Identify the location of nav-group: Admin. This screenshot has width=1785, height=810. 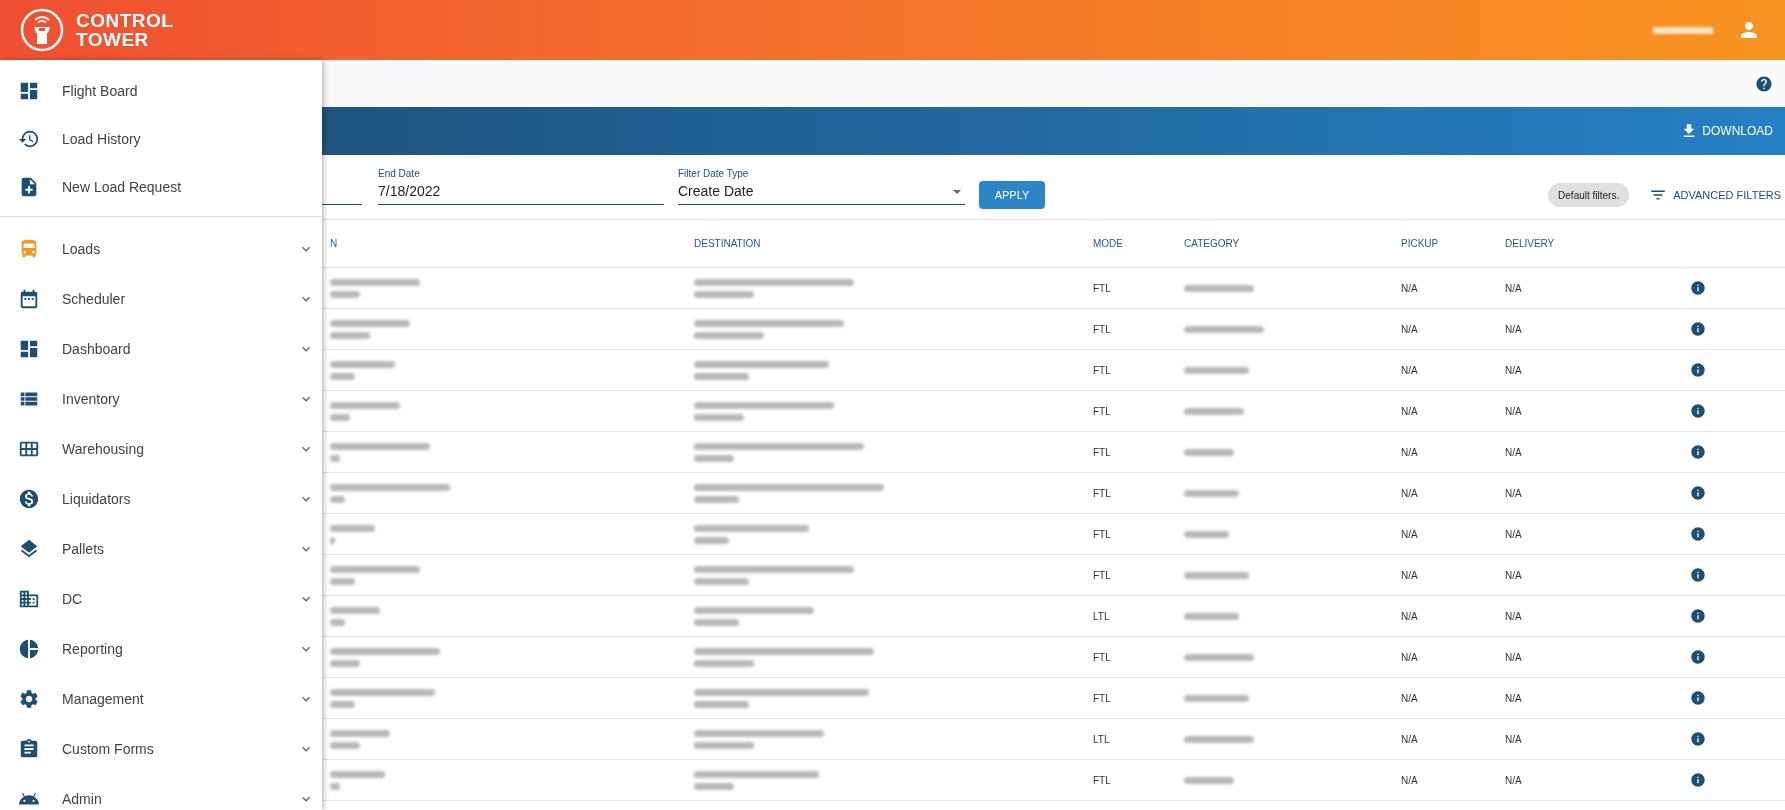
(161, 792).